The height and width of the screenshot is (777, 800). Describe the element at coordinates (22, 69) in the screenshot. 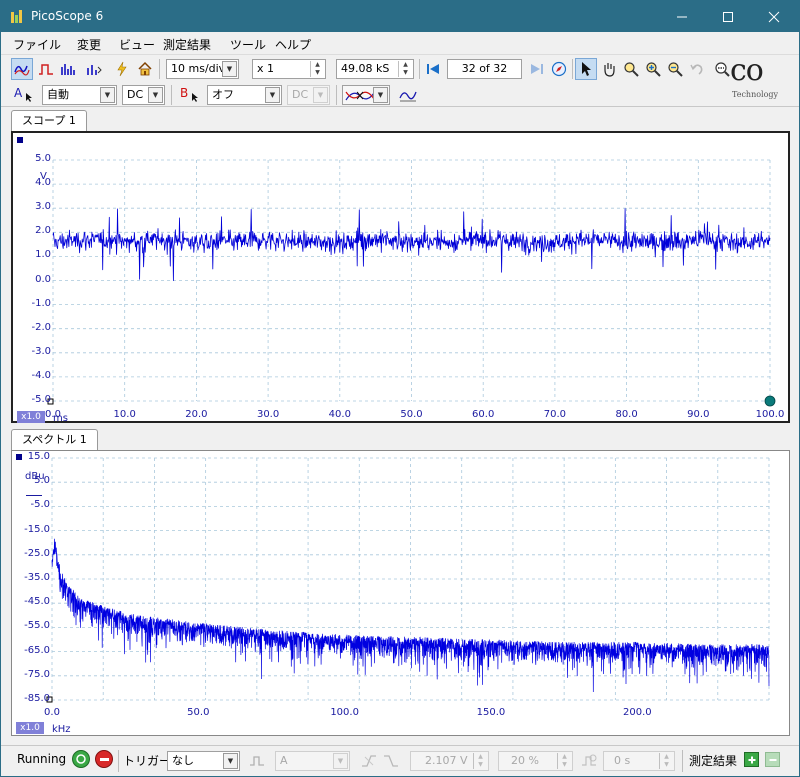

I see `scope-mode-button` at that location.